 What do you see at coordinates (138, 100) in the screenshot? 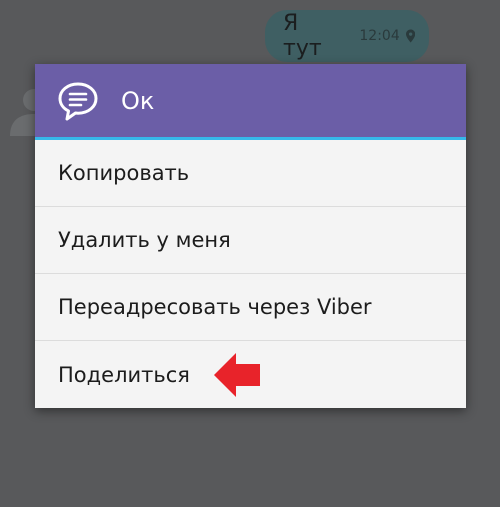
I see `dialog-title: Ок` at bounding box center [138, 100].